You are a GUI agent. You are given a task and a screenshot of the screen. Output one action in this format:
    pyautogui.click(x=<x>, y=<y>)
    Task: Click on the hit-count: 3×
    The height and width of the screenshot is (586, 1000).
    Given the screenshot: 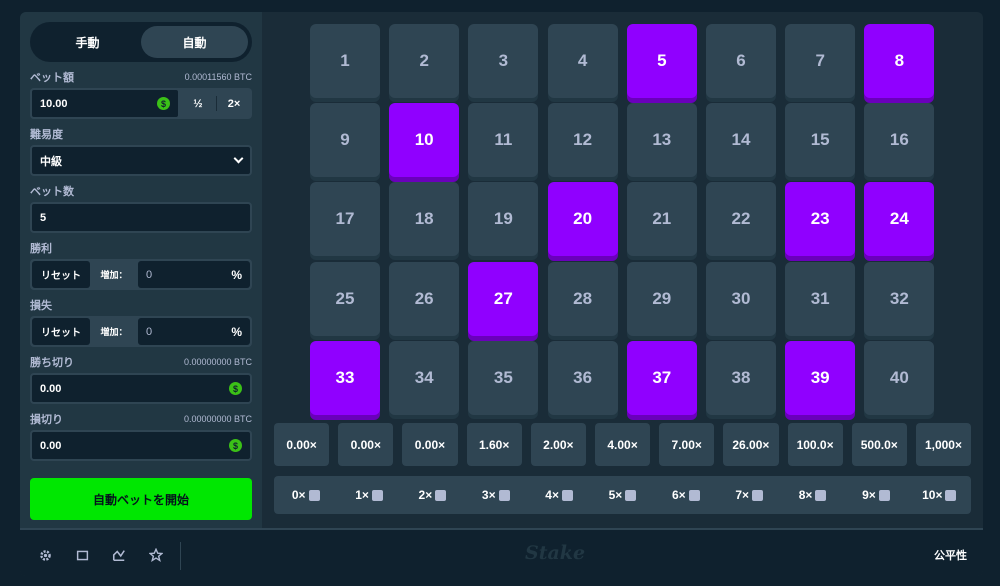 What is the action you would take?
    pyautogui.click(x=495, y=495)
    